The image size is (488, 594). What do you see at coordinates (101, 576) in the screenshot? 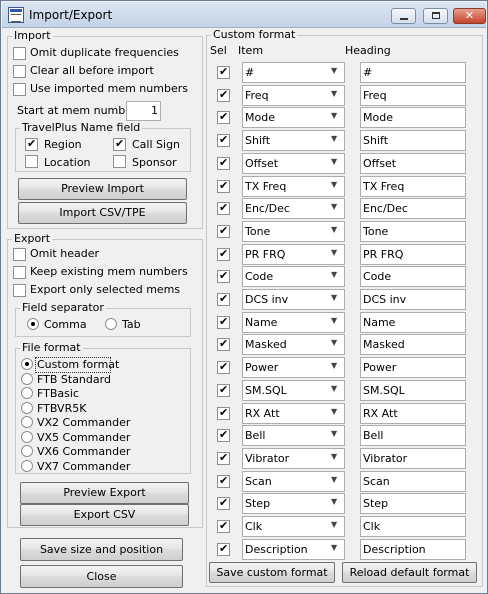
I see `close-button: Close` at bounding box center [101, 576].